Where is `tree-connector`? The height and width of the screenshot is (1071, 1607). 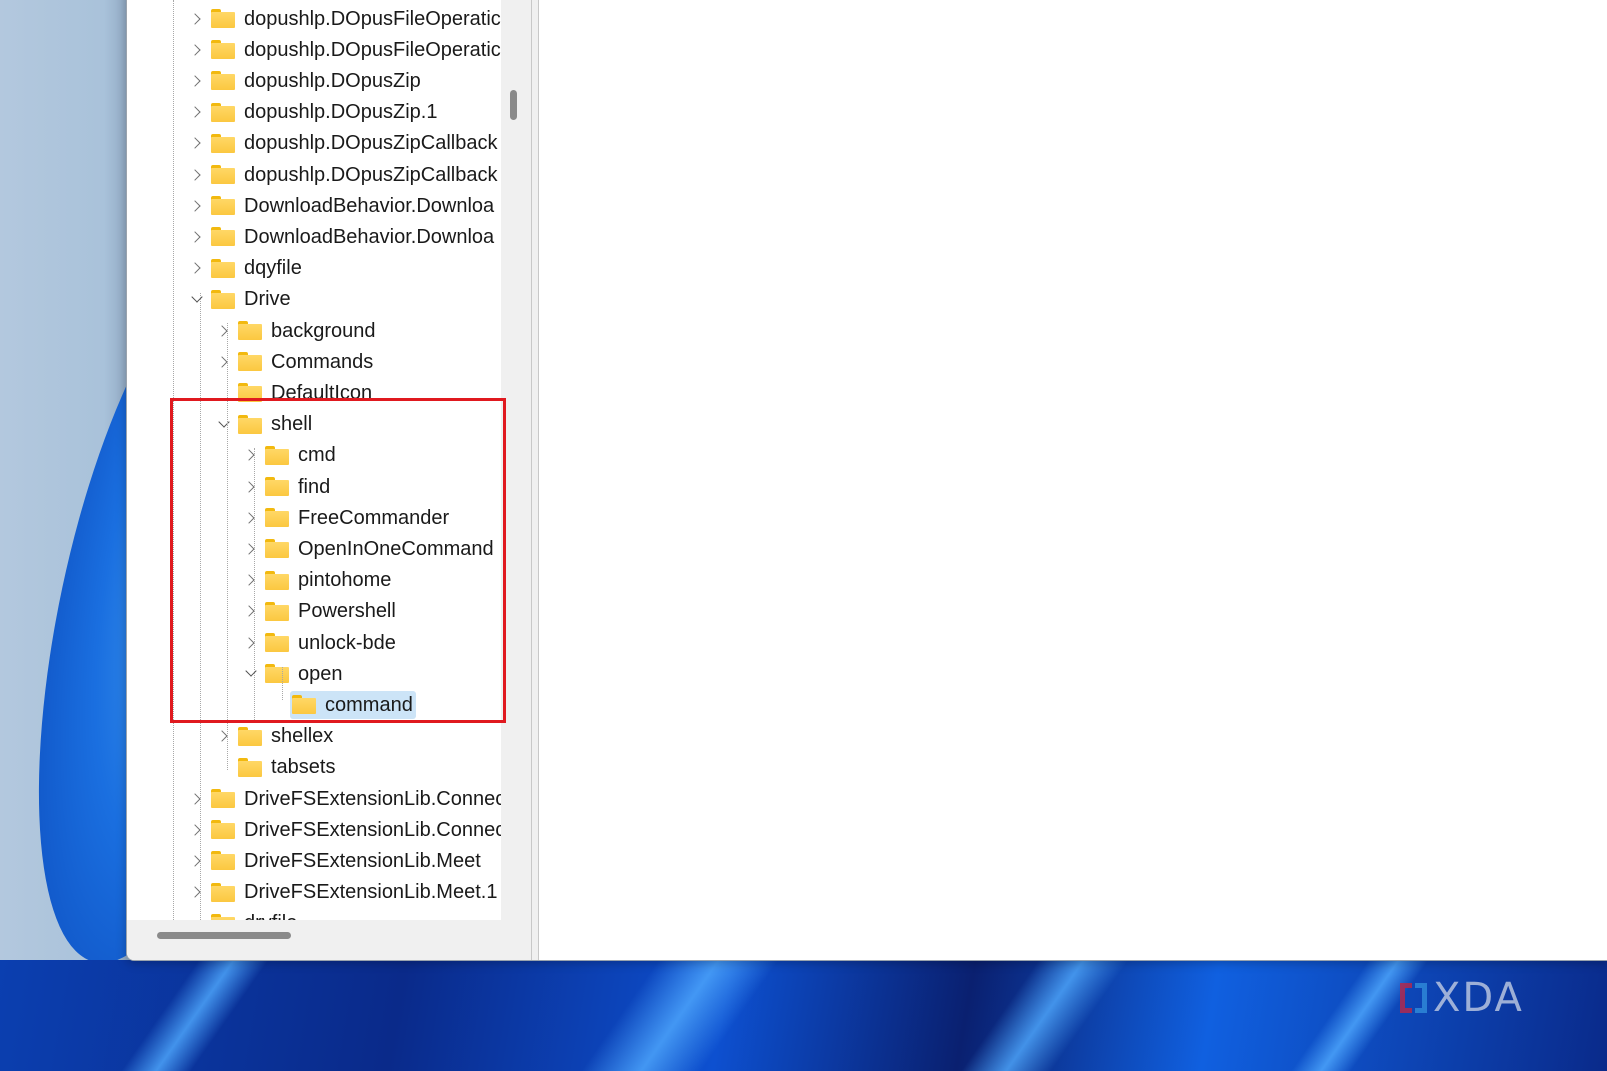 tree-connector is located at coordinates (197, 914).